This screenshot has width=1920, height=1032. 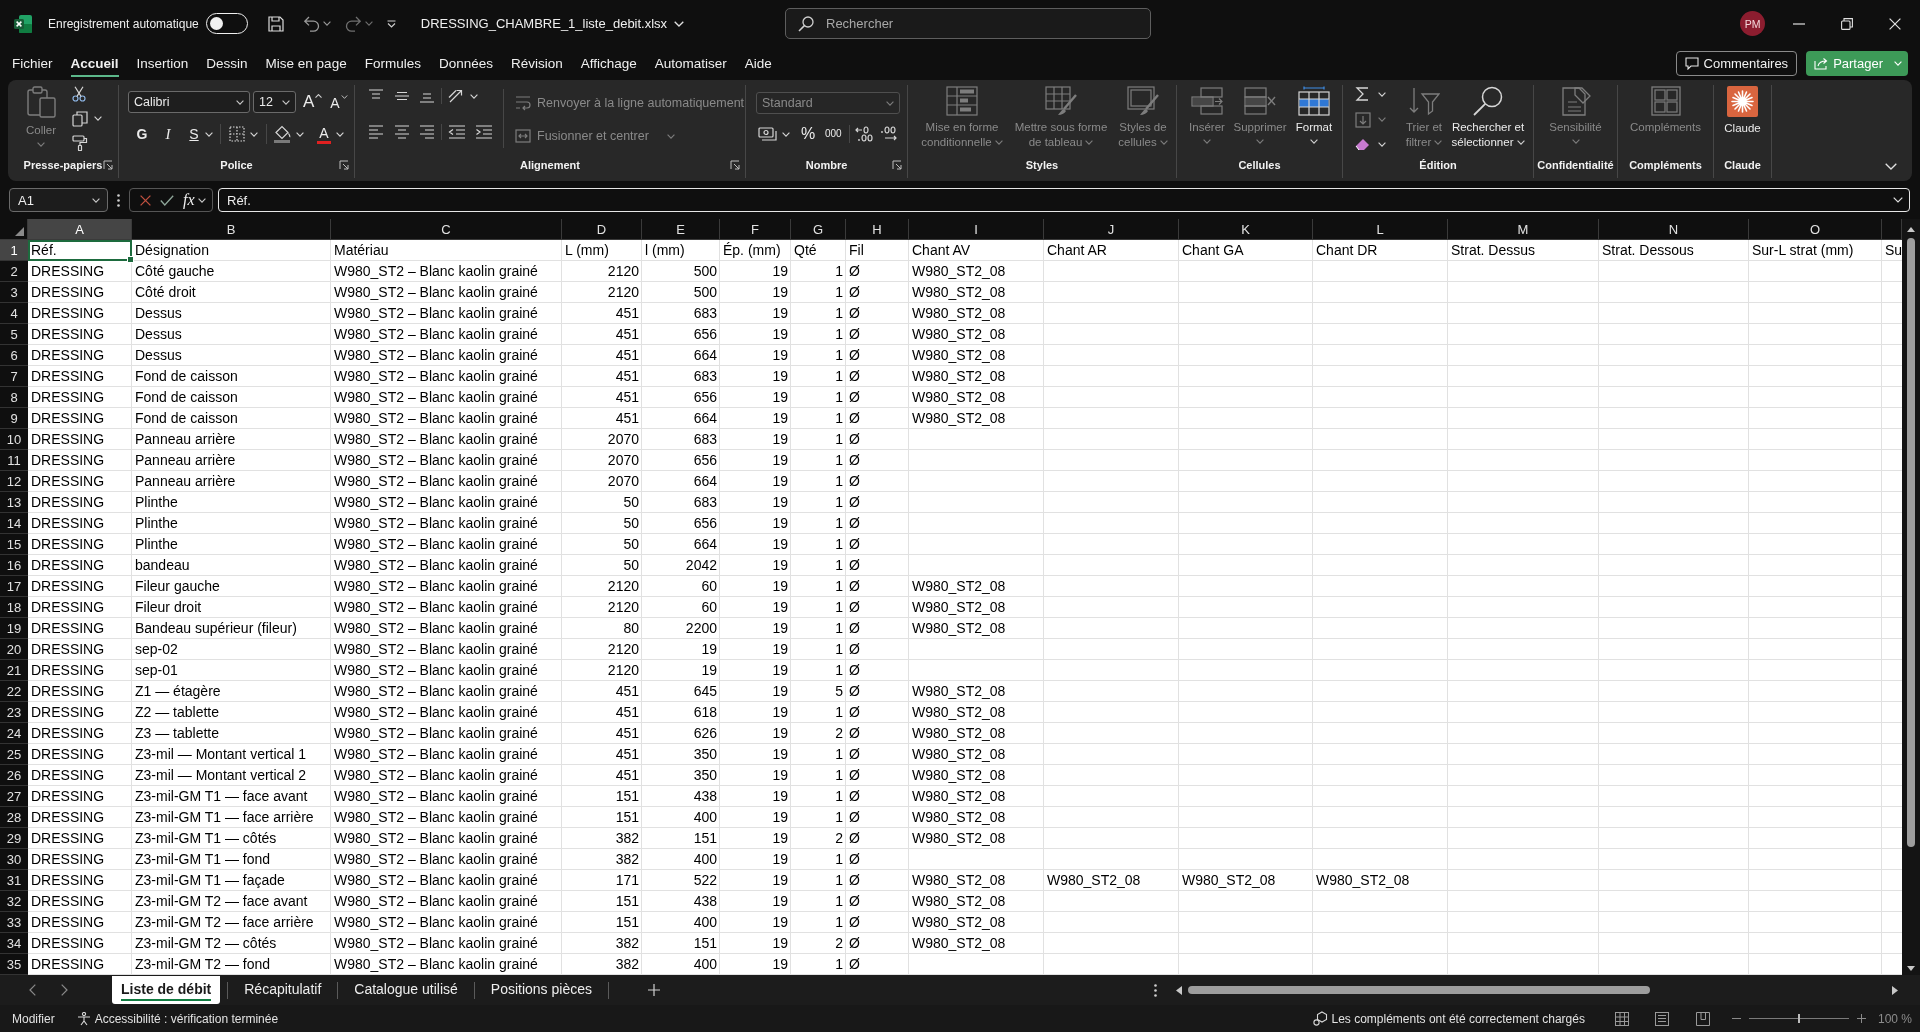 What do you see at coordinates (14, 313) in the screenshot?
I see `row-header: 4` at bounding box center [14, 313].